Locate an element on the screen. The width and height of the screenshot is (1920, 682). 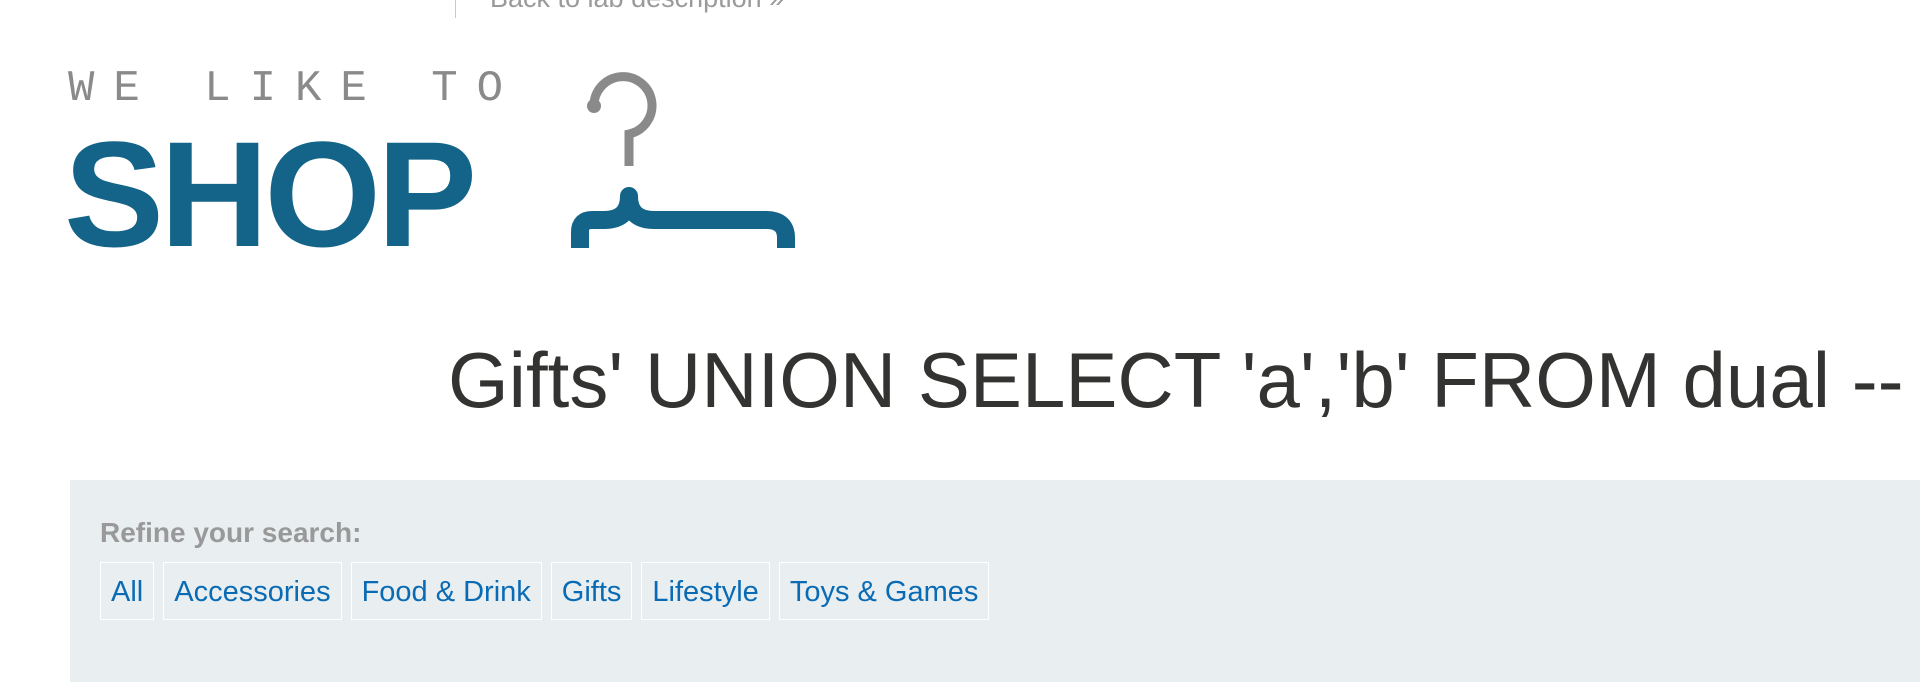
back-to-lab-link: Back to lab description » is located at coordinates (637, 6).